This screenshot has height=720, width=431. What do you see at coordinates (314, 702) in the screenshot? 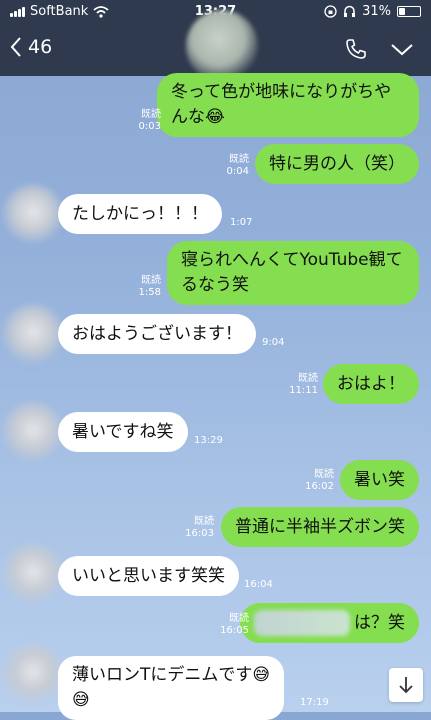
I see `message-time: 17:19` at bounding box center [314, 702].